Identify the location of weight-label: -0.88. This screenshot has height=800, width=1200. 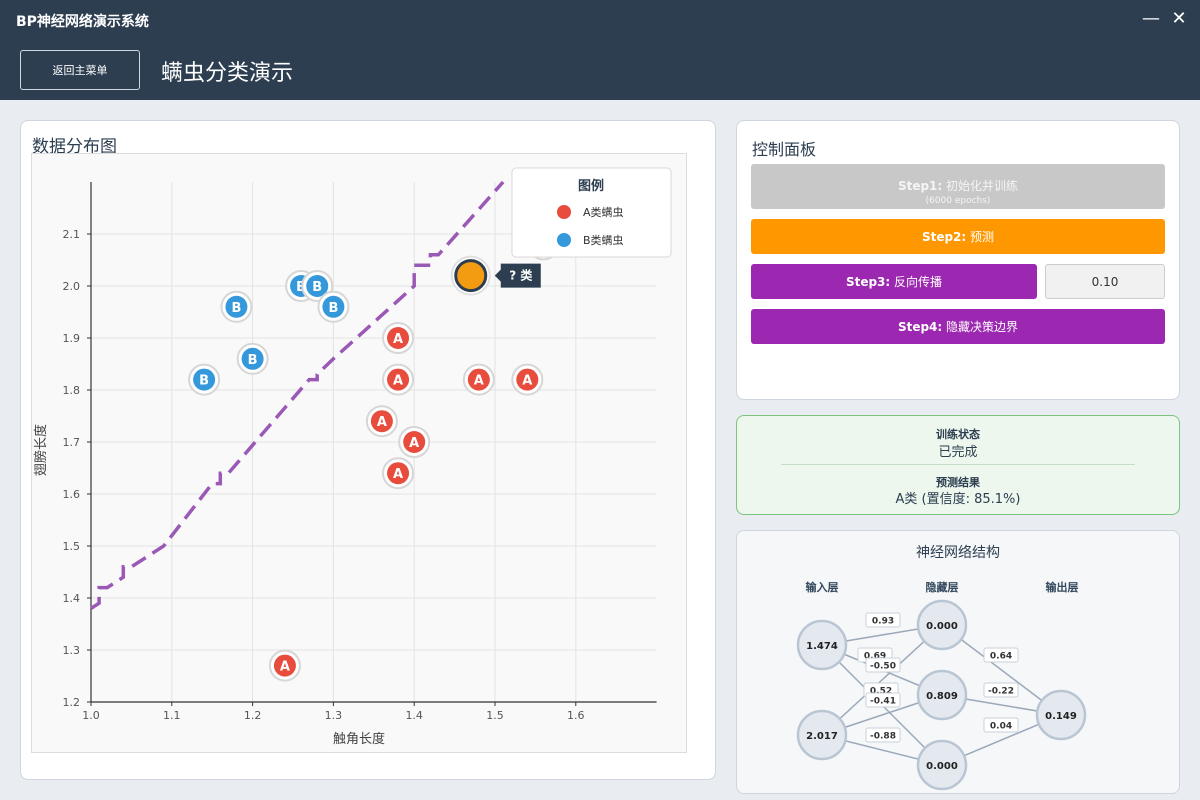
(883, 737).